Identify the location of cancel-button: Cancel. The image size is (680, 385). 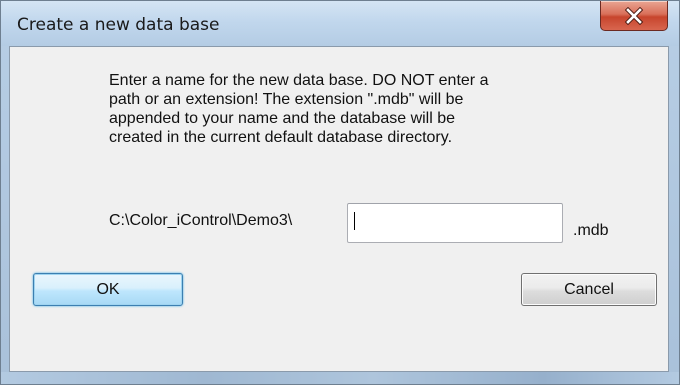
(589, 289).